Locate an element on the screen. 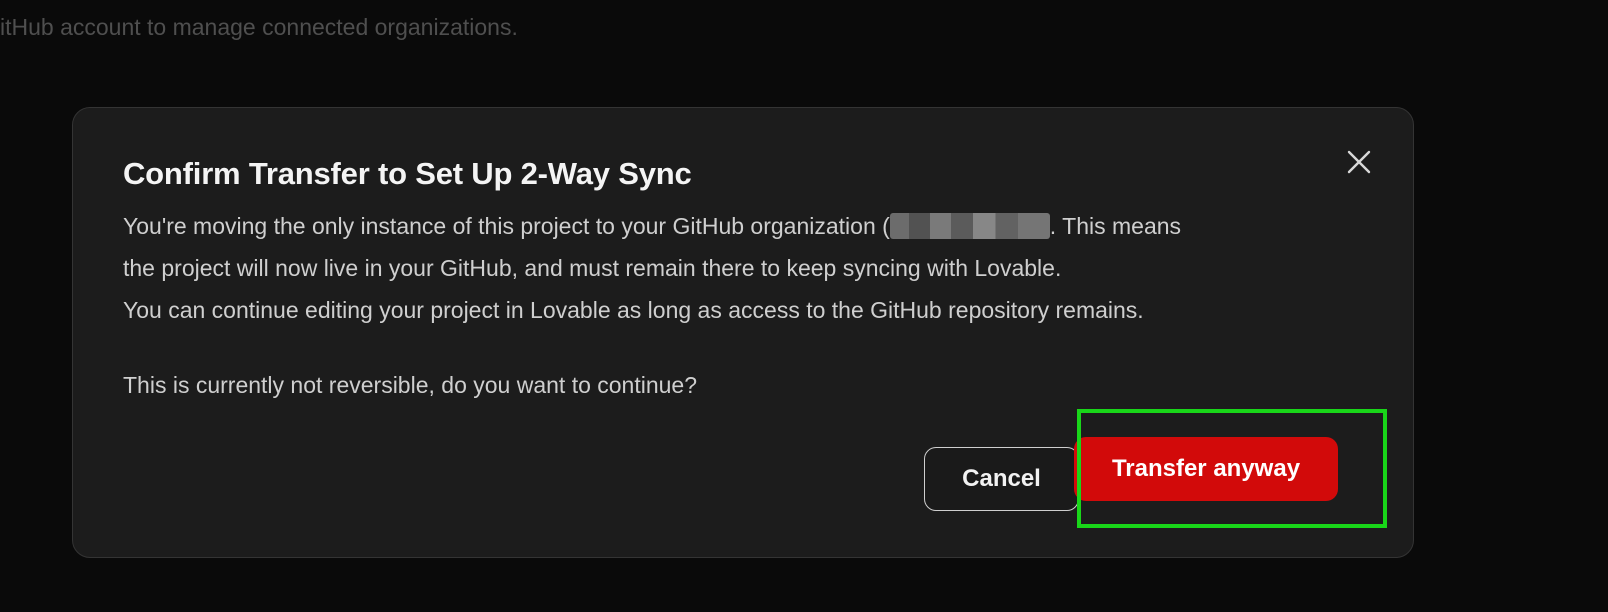 The width and height of the screenshot is (1608, 612). close-icon is located at coordinates (1359, 162).